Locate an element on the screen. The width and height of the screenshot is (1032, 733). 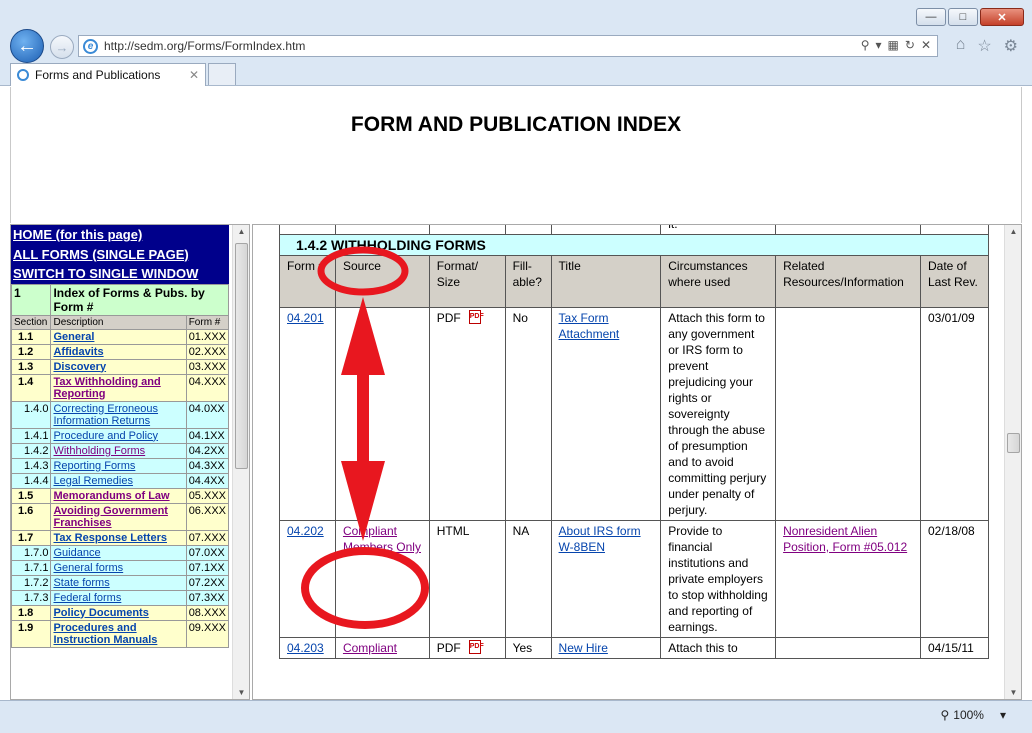
form-number-link: 04.201 is located at coordinates (305, 318).